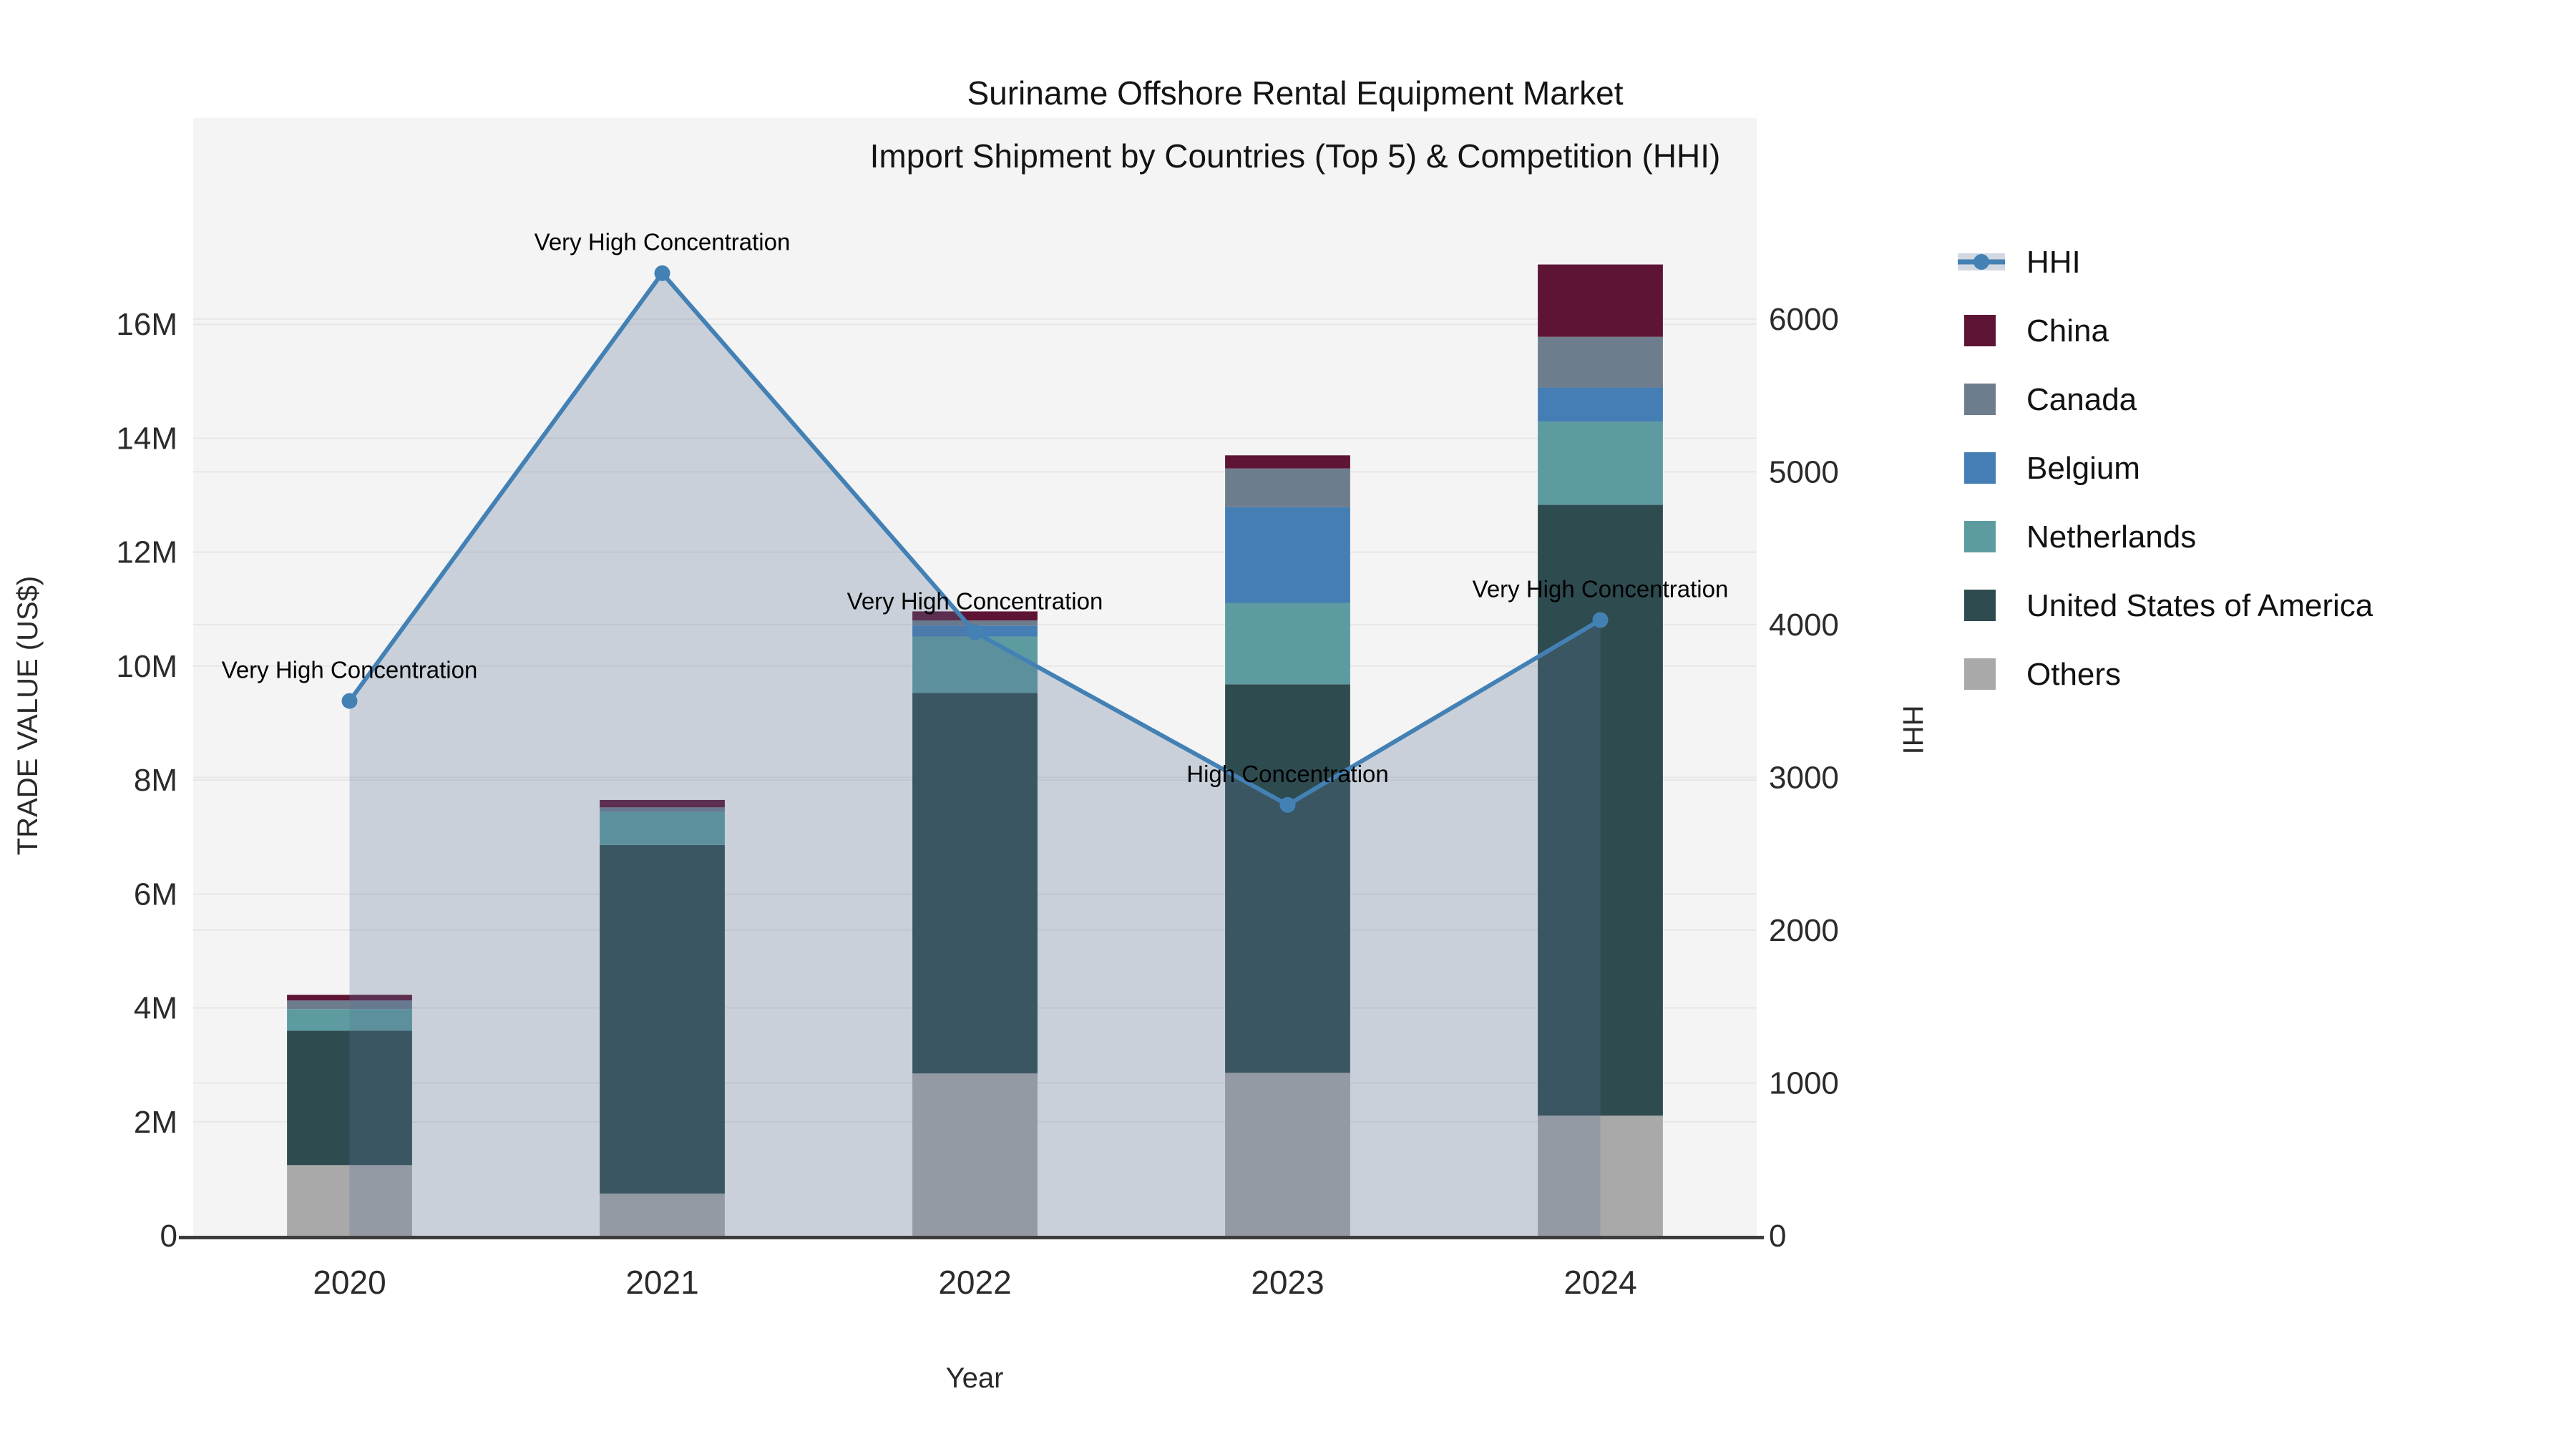  What do you see at coordinates (2199, 605) in the screenshot?
I see `legend-item-united-states-of-america: United States of America` at bounding box center [2199, 605].